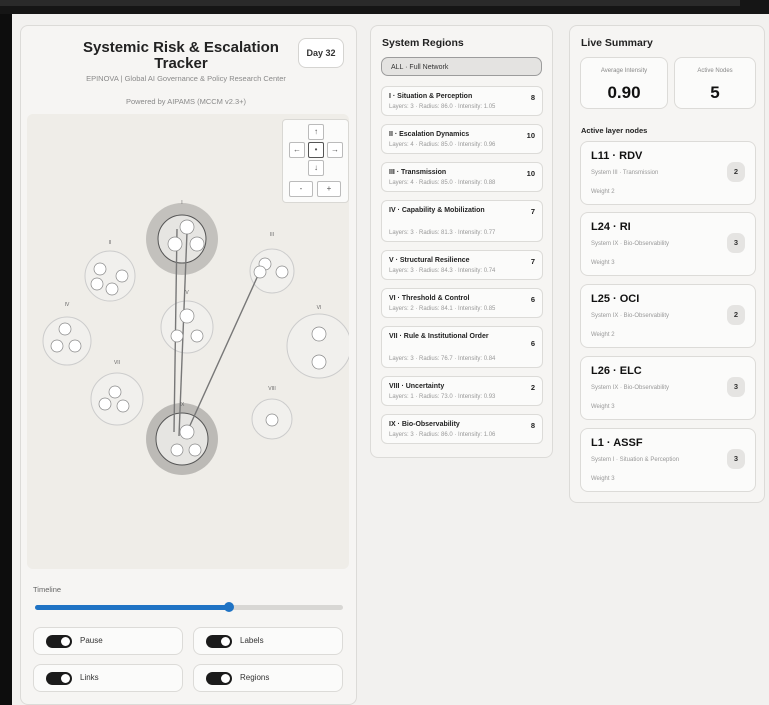  I want to click on labels-toggle: Labels, so click(268, 641).